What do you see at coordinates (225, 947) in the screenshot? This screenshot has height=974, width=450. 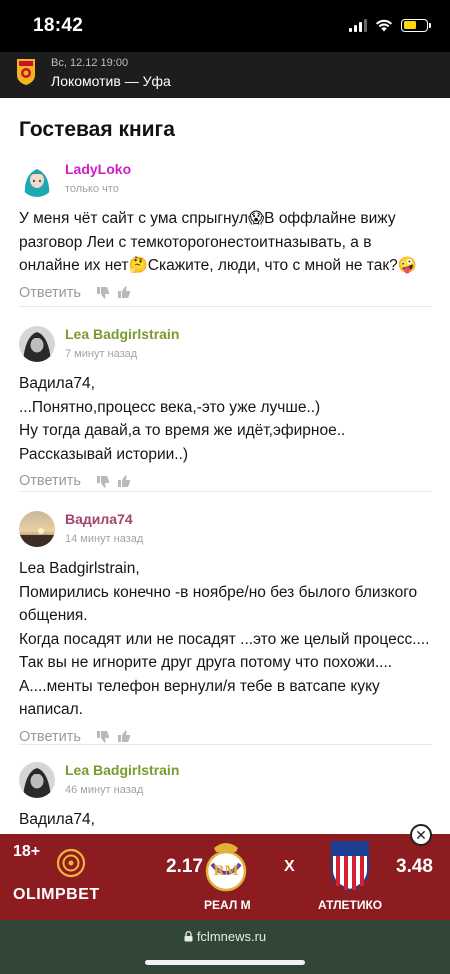 I see `browser-url-bar: fclmnews.ru` at bounding box center [225, 947].